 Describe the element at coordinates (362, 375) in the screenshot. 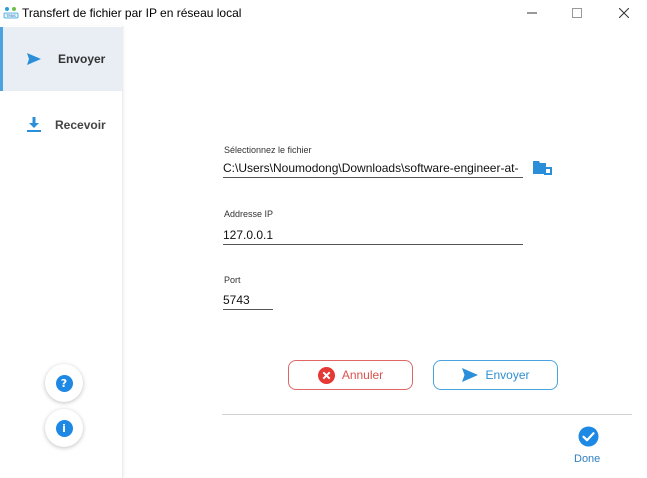

I see `cancel-button-label: Annuler` at that location.